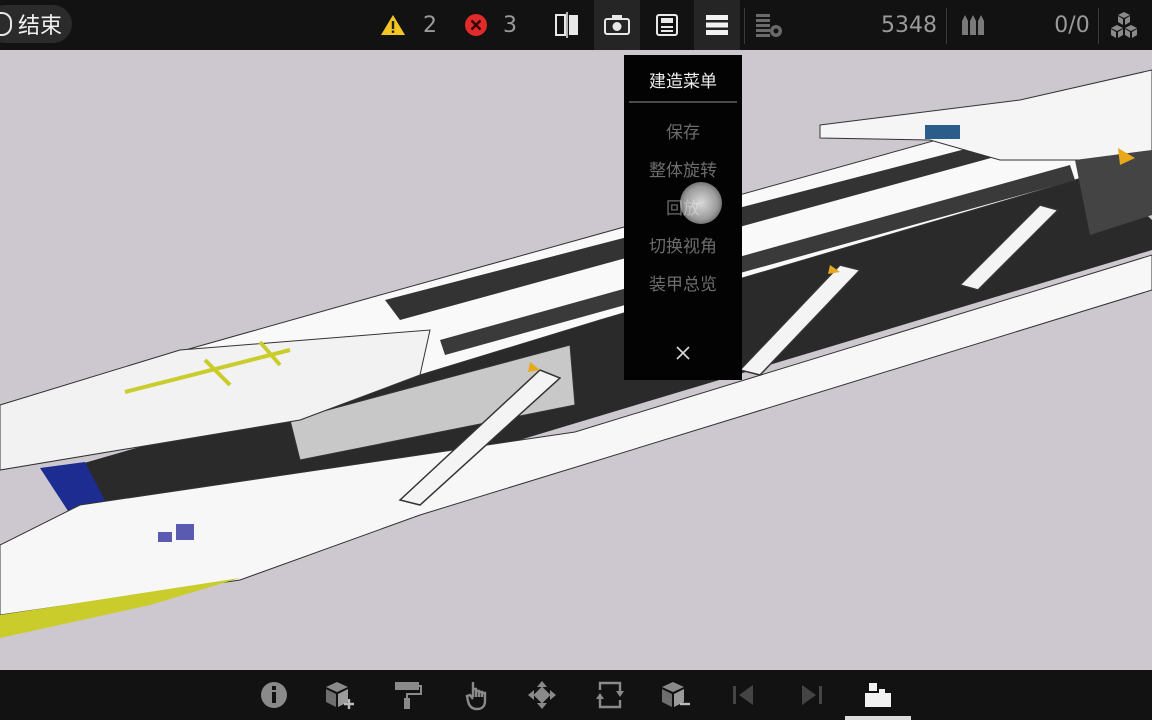 This screenshot has width=1152, height=720. What do you see at coordinates (717, 25) in the screenshot?
I see `menu-icon` at bounding box center [717, 25].